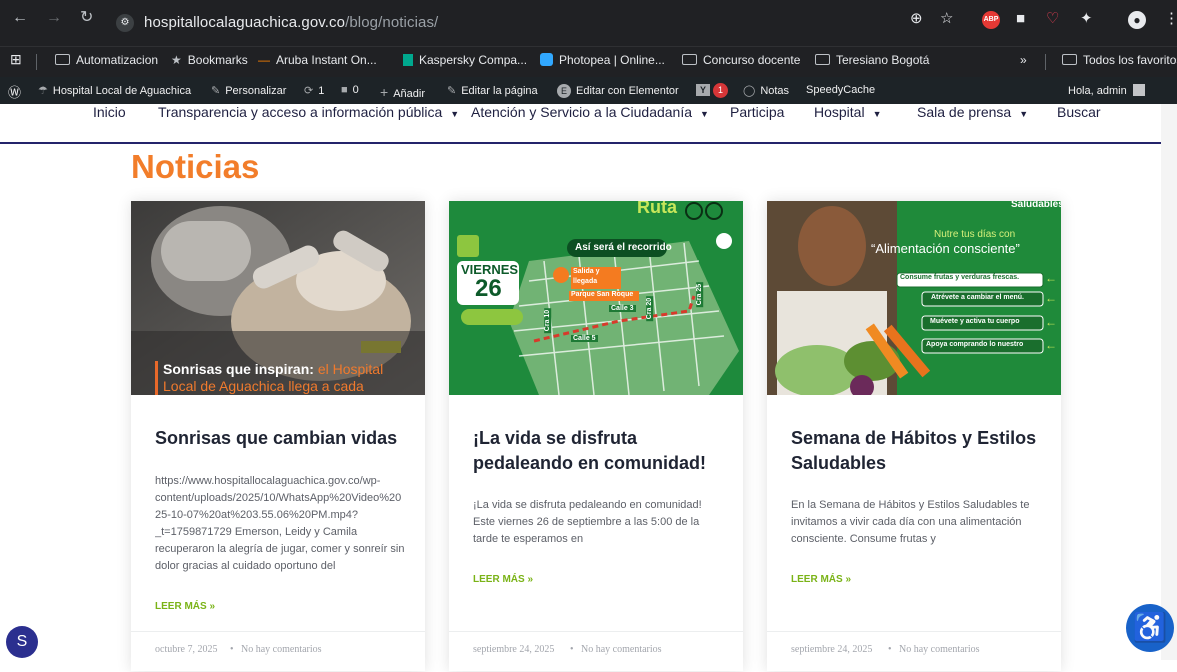  What do you see at coordinates (975, 234) in the screenshot?
I see `poster-line1: Nutre tus días con` at bounding box center [975, 234].